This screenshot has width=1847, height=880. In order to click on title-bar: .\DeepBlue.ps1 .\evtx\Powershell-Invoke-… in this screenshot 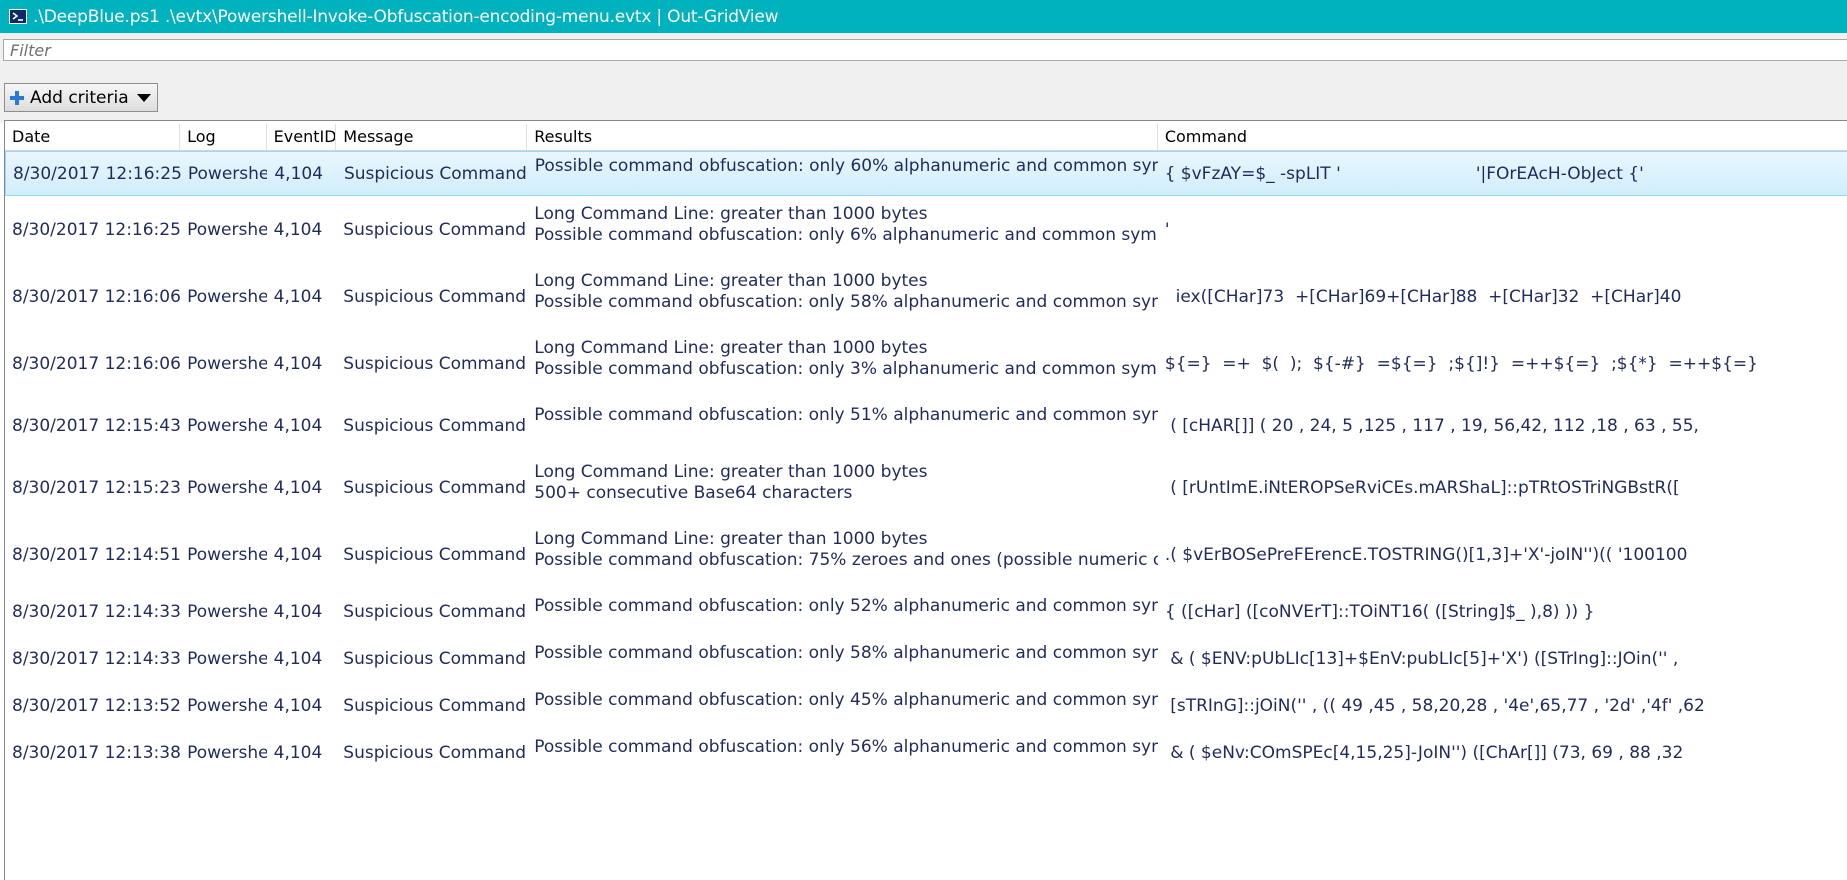, I will do `click(923, 16)`.